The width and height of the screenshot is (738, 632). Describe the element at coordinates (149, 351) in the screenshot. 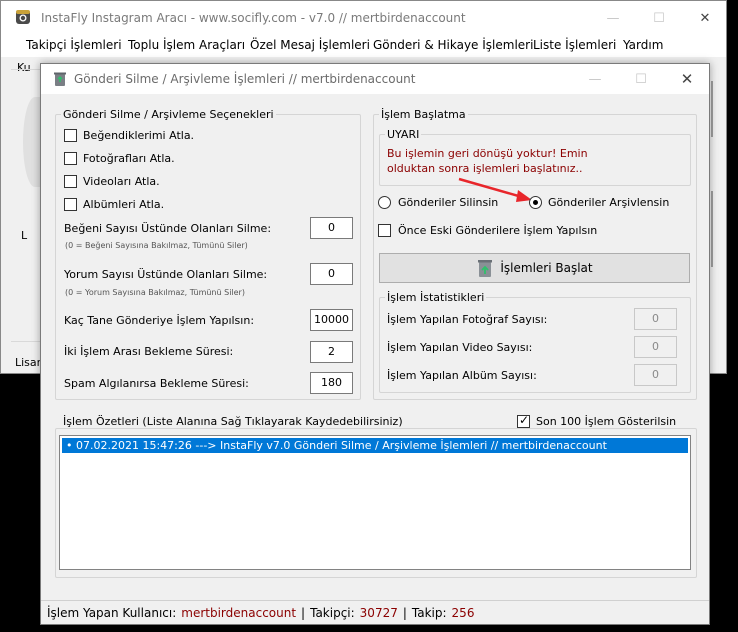

I see `wait-time-label: İki İşlem Arası Bekleme Süresi:` at that location.